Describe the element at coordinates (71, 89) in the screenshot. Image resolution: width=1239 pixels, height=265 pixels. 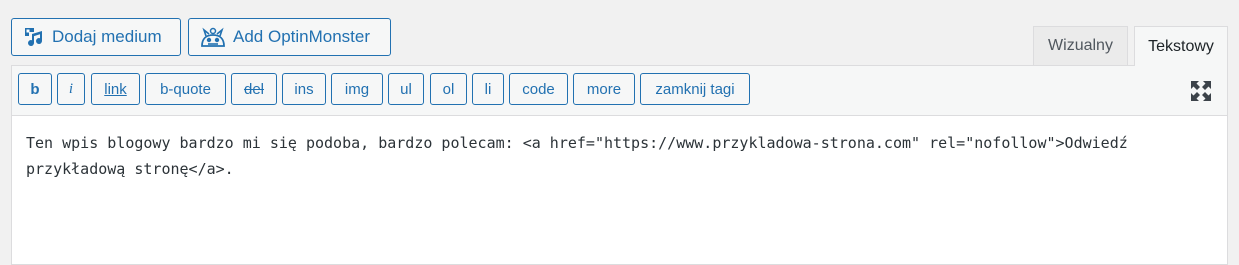
I see `quicktag-italic-button: i` at that location.